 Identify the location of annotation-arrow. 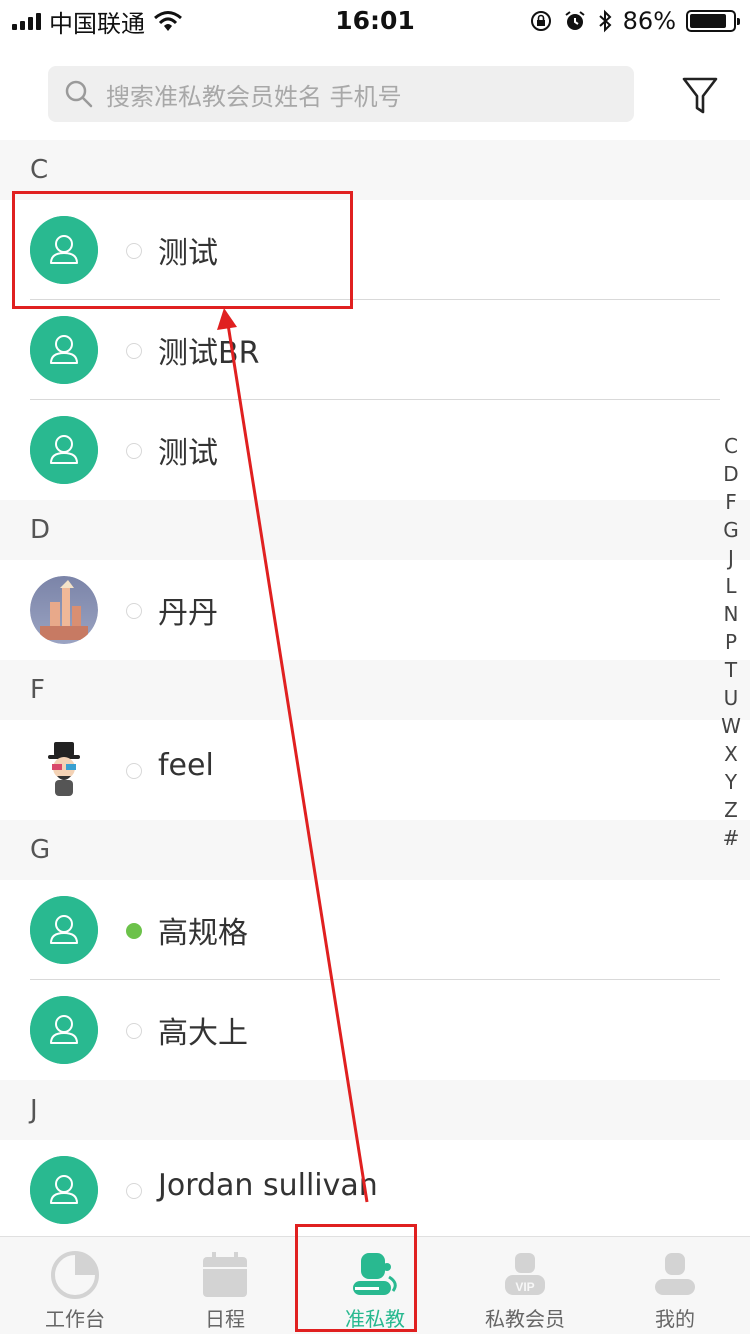
(293, 755).